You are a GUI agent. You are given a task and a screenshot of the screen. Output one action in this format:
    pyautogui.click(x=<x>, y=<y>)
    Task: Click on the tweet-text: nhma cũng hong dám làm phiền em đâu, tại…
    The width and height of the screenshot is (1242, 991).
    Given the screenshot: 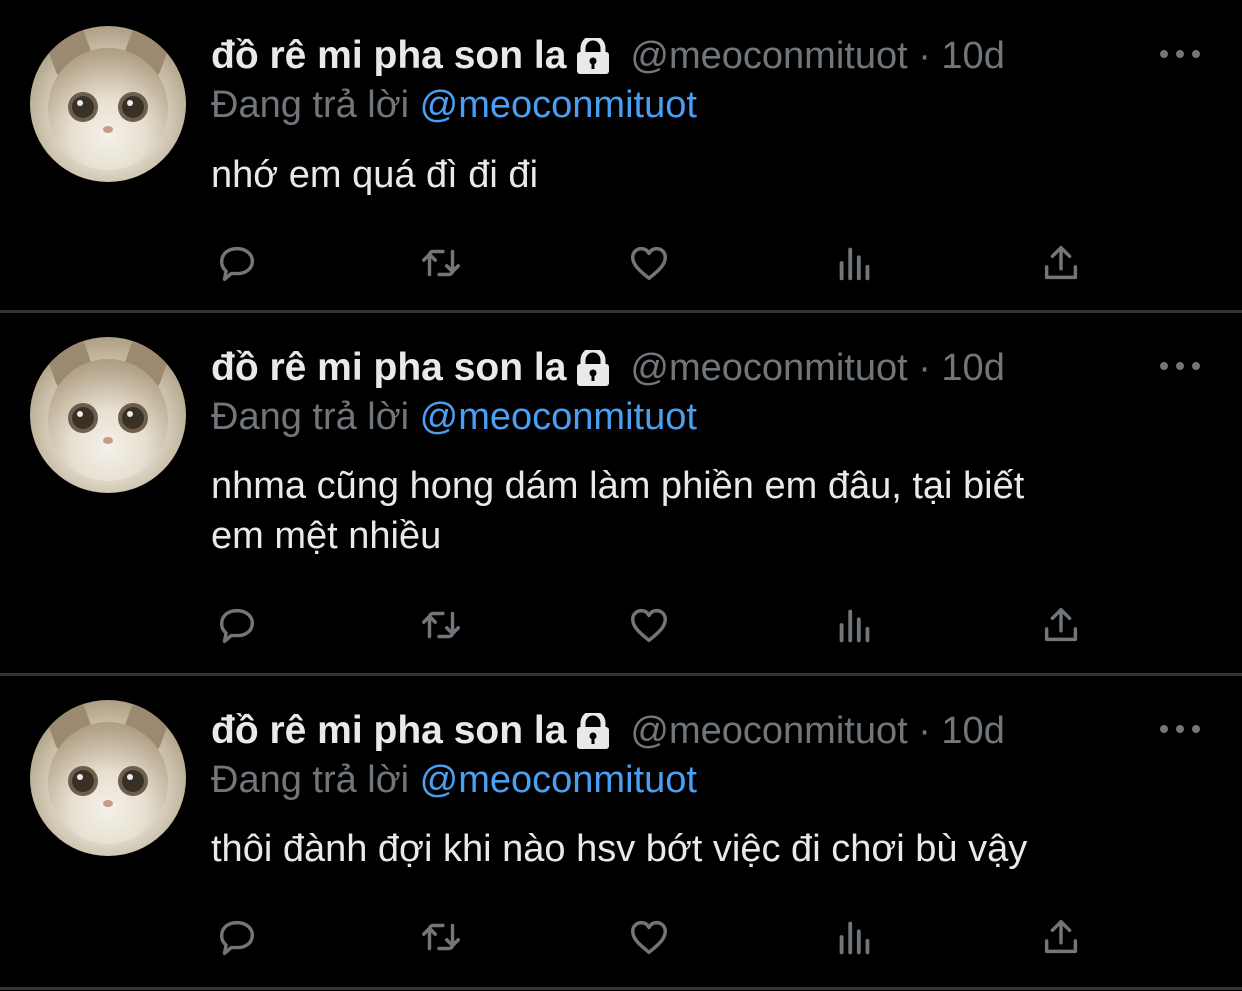 What is the action you would take?
    pyautogui.click(x=618, y=511)
    